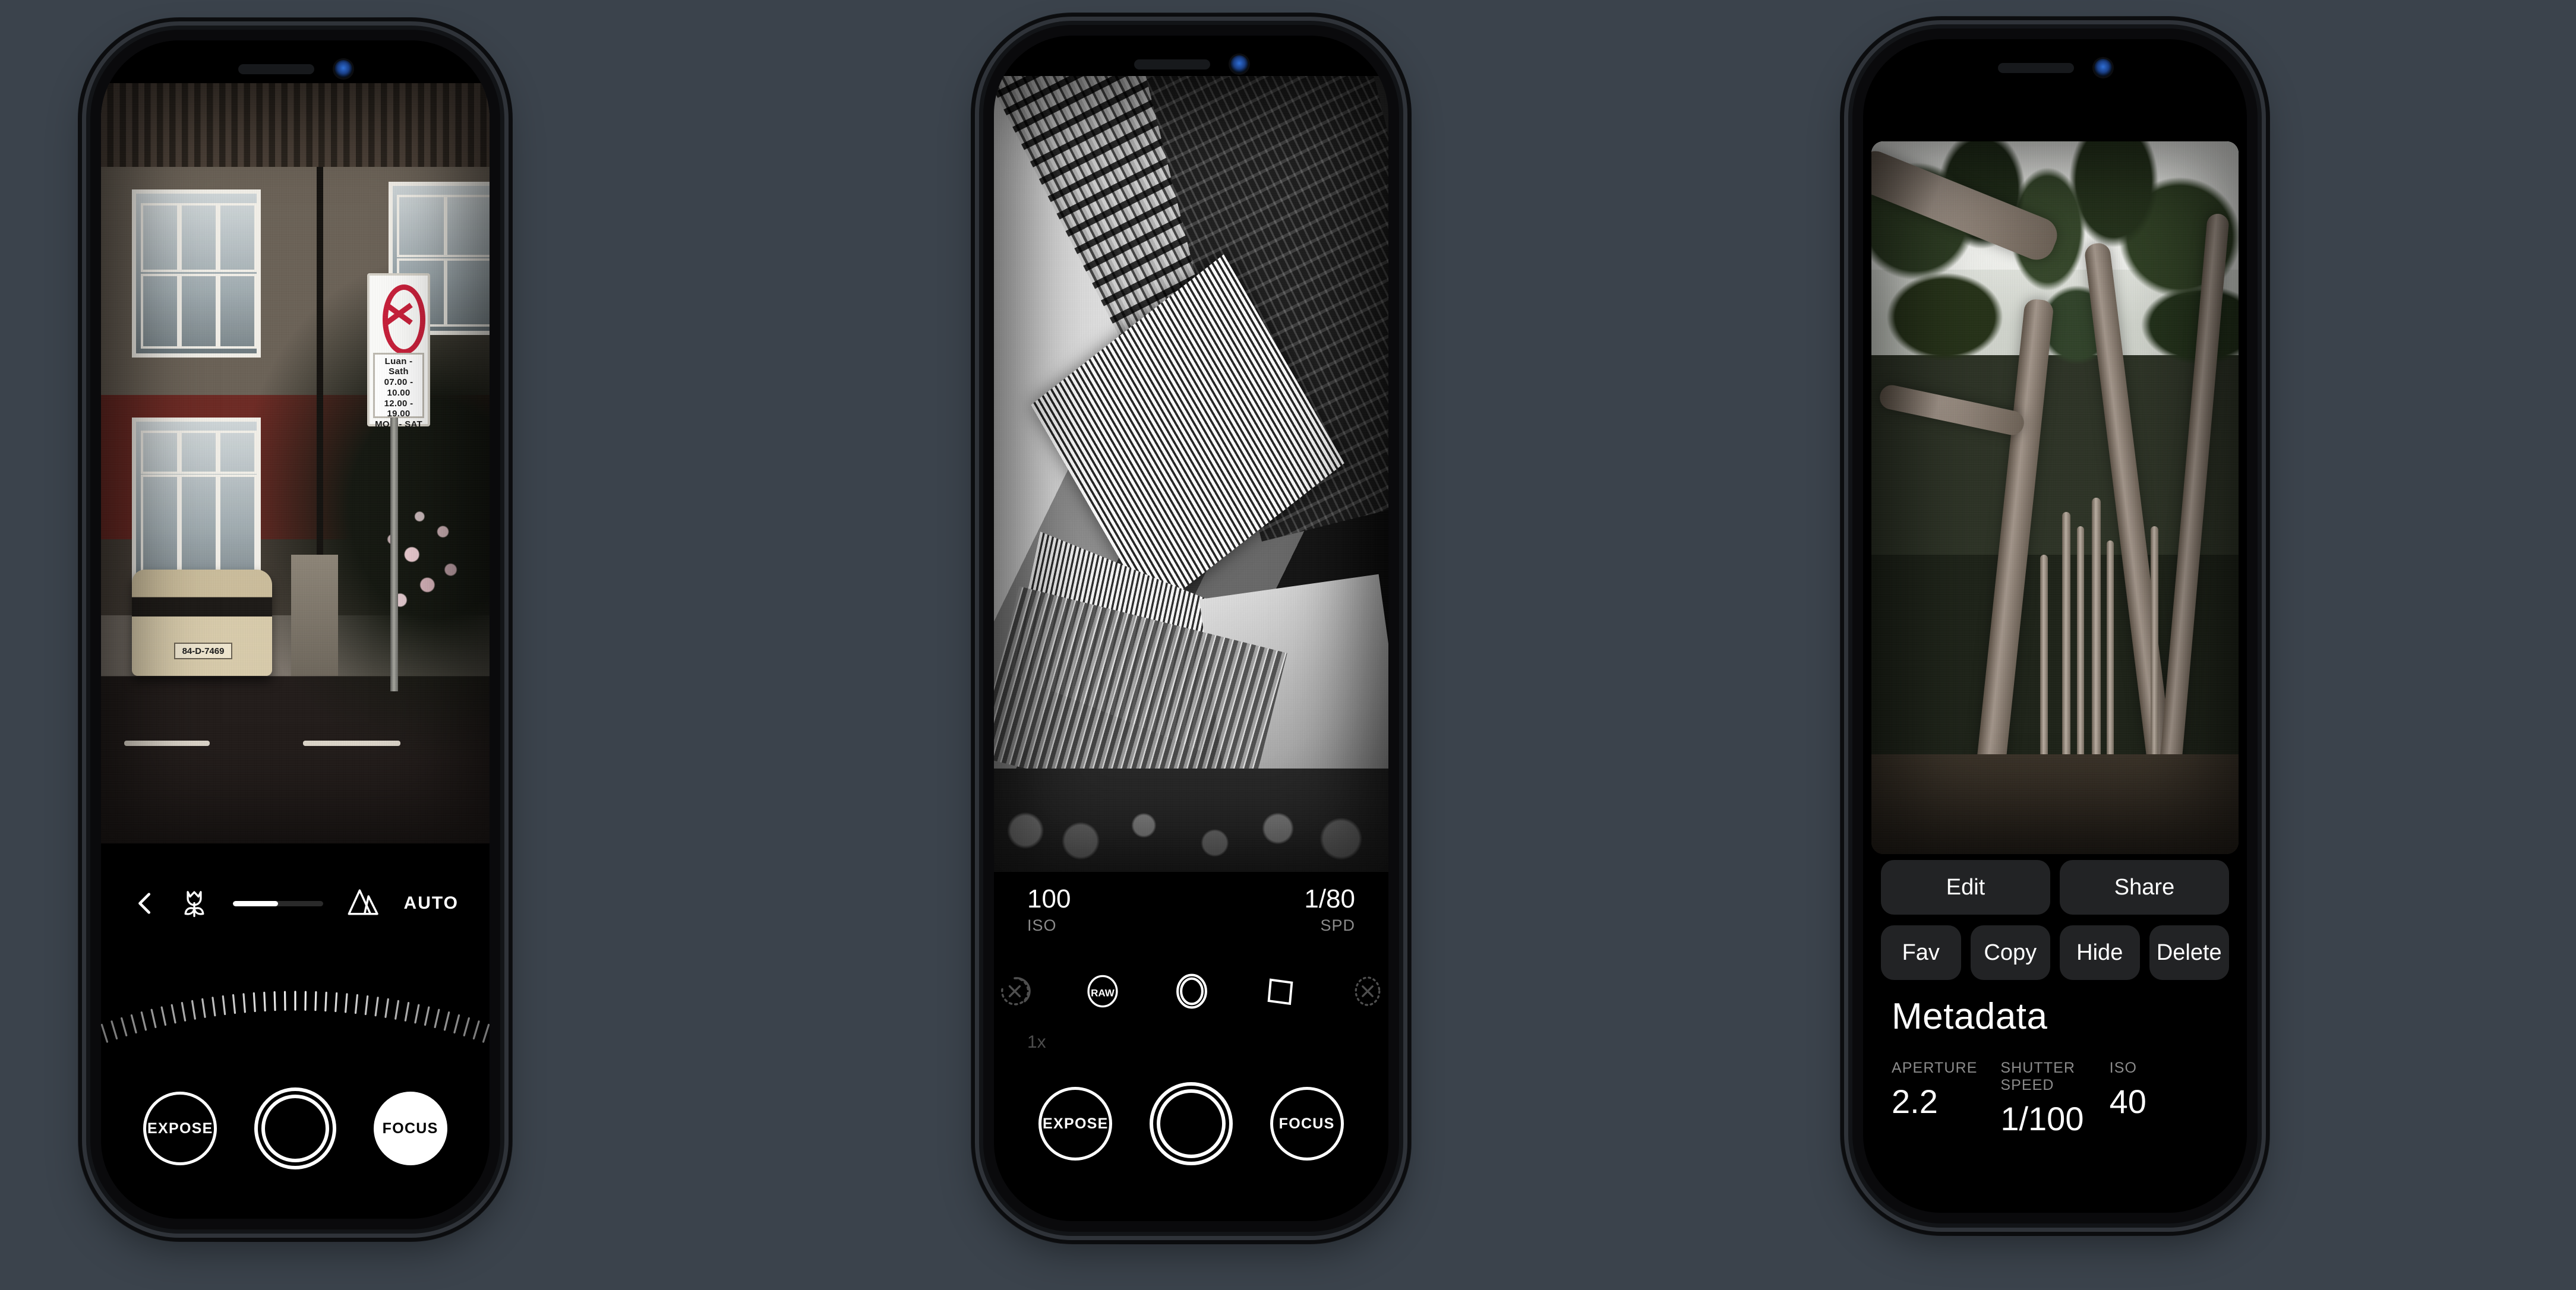  What do you see at coordinates (1280, 992) in the screenshot?
I see `aspect-ratio-icon` at bounding box center [1280, 992].